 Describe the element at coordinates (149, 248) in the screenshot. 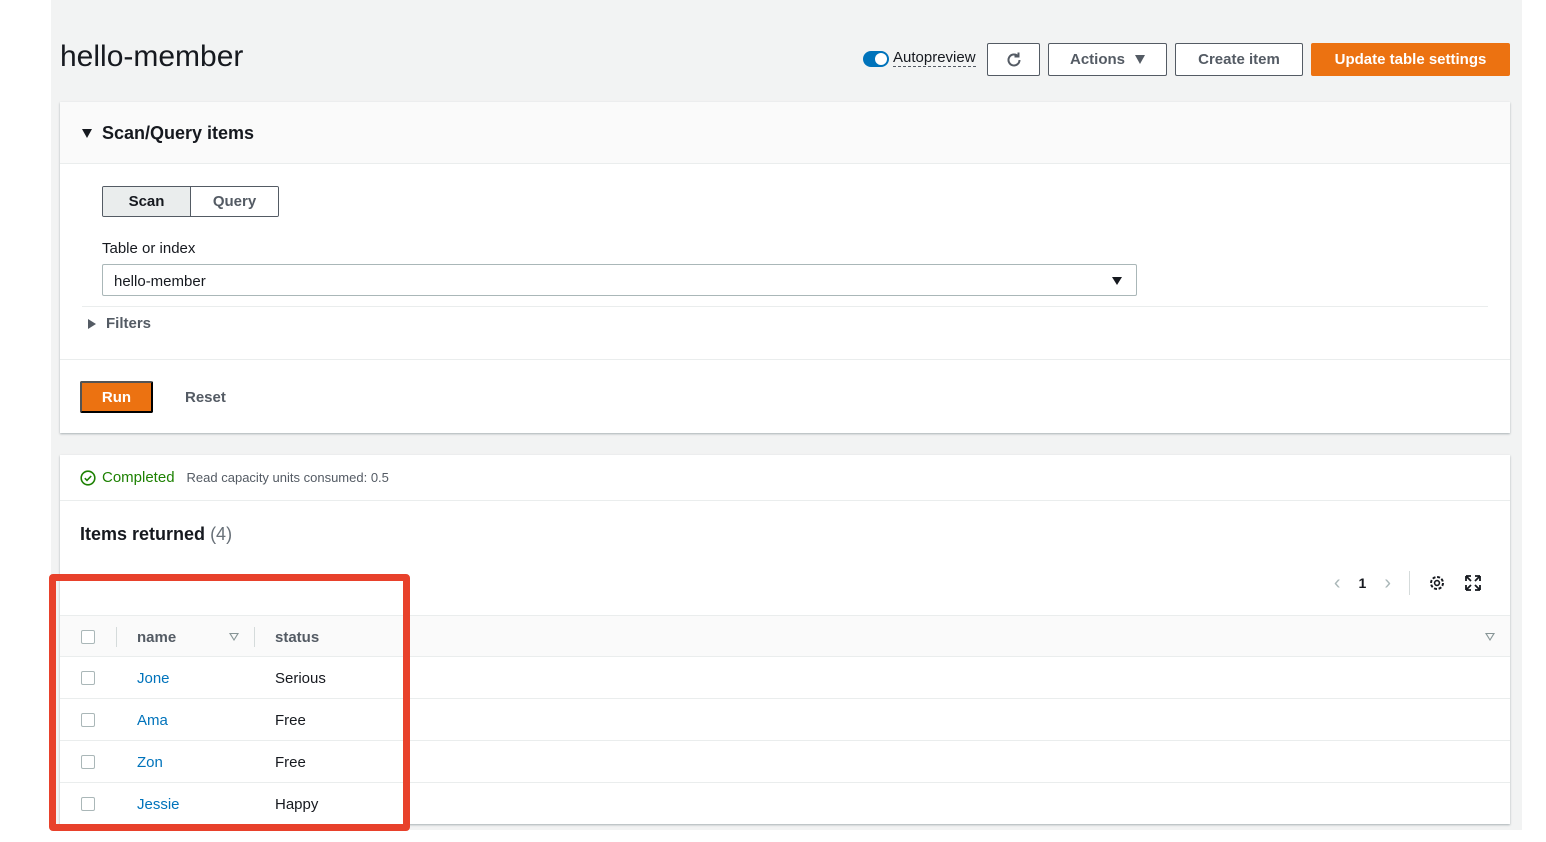

I see `table-or-index-label: Table or index` at that location.